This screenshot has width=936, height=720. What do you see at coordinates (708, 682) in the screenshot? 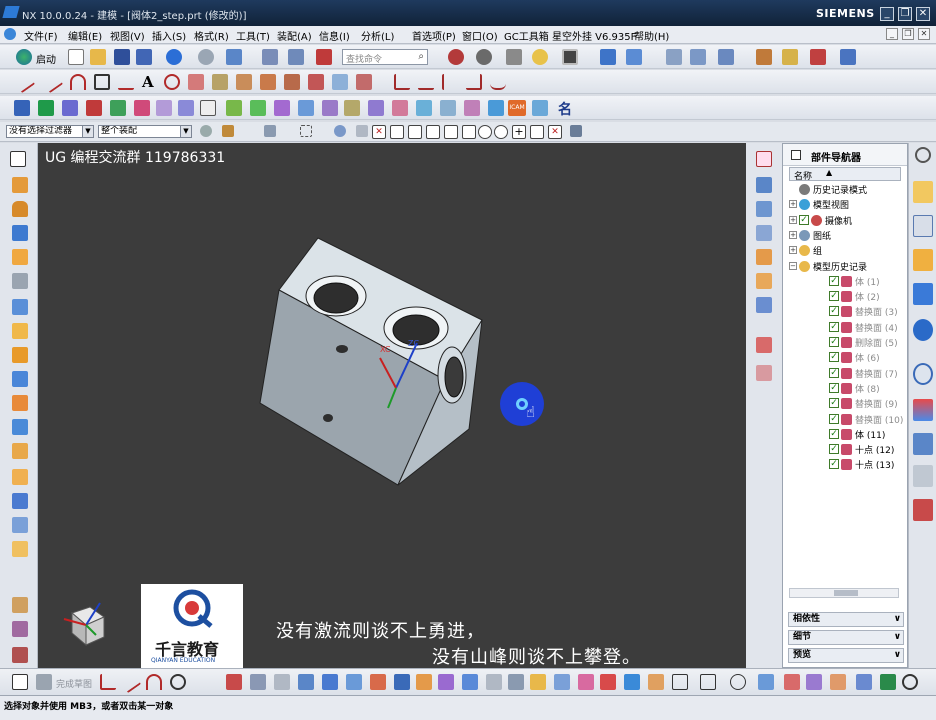
I see `sketch-polygon-icon` at bounding box center [708, 682].